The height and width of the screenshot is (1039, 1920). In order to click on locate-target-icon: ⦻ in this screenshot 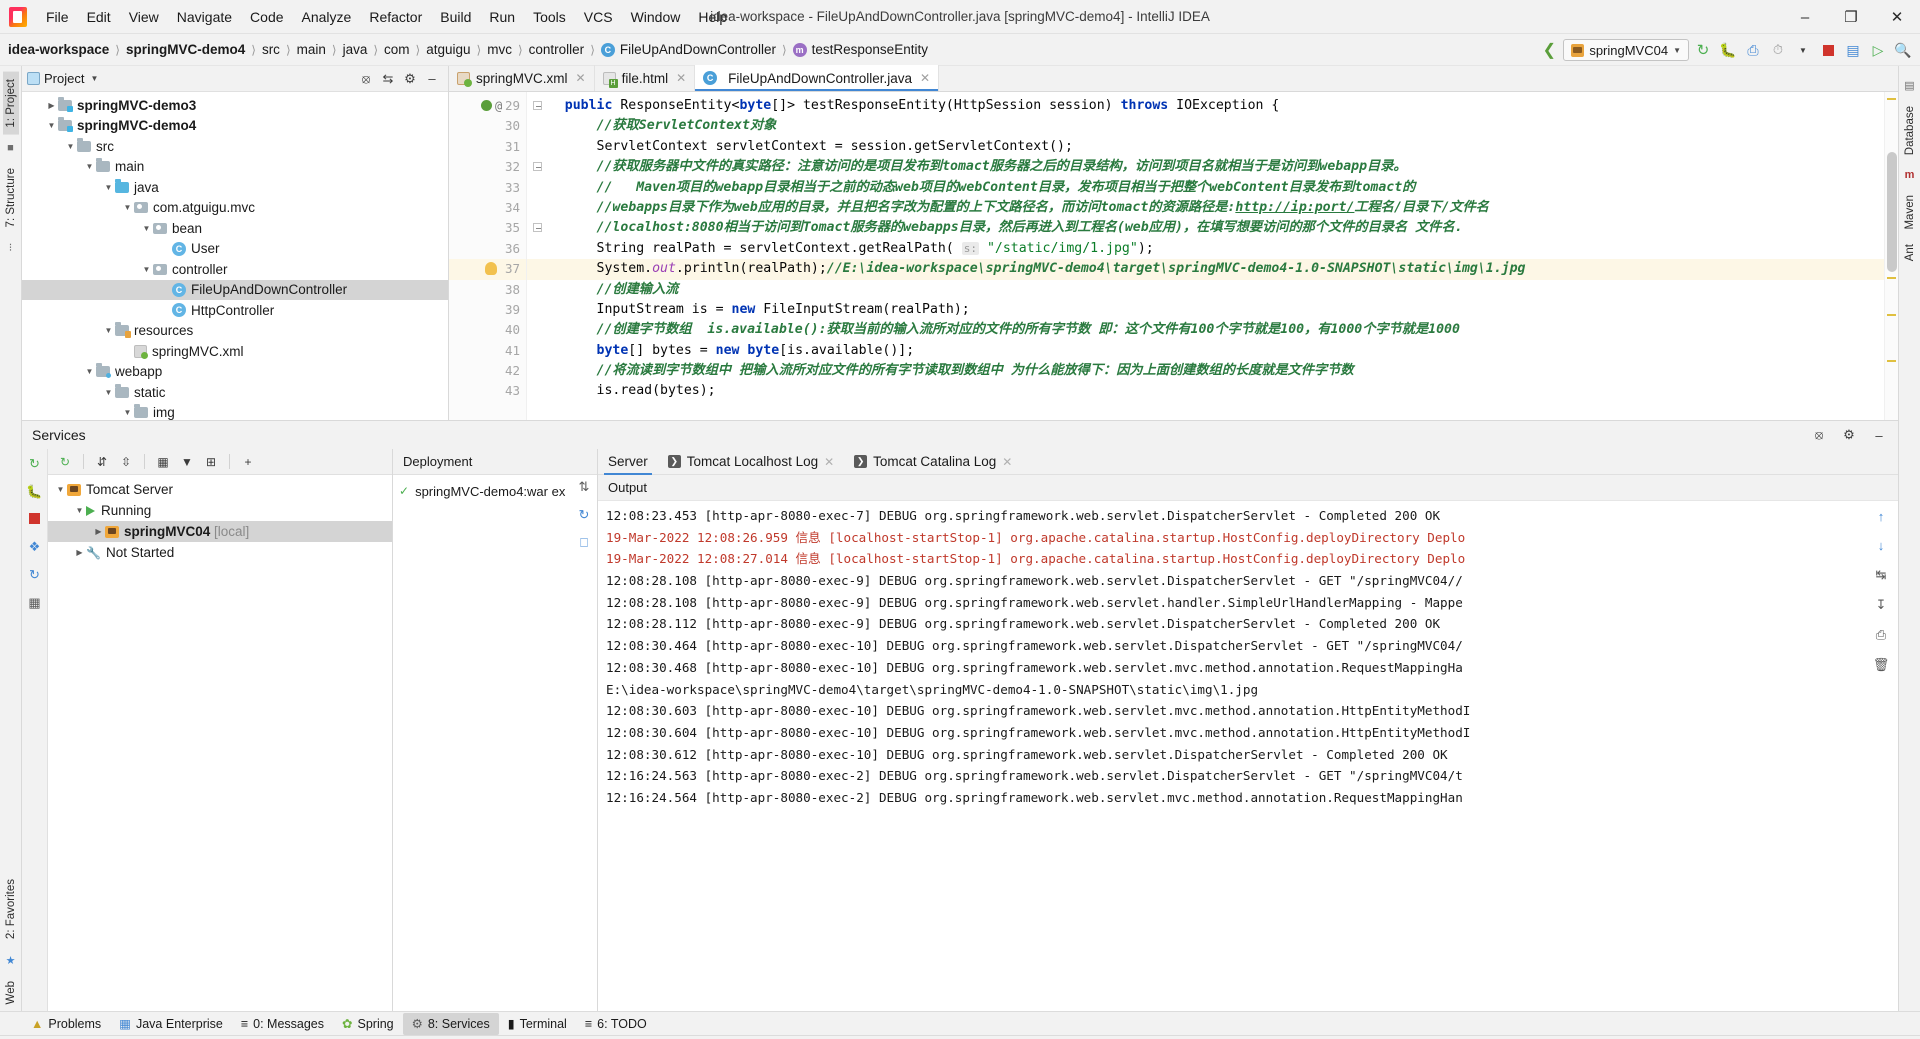, I will do `click(366, 79)`.